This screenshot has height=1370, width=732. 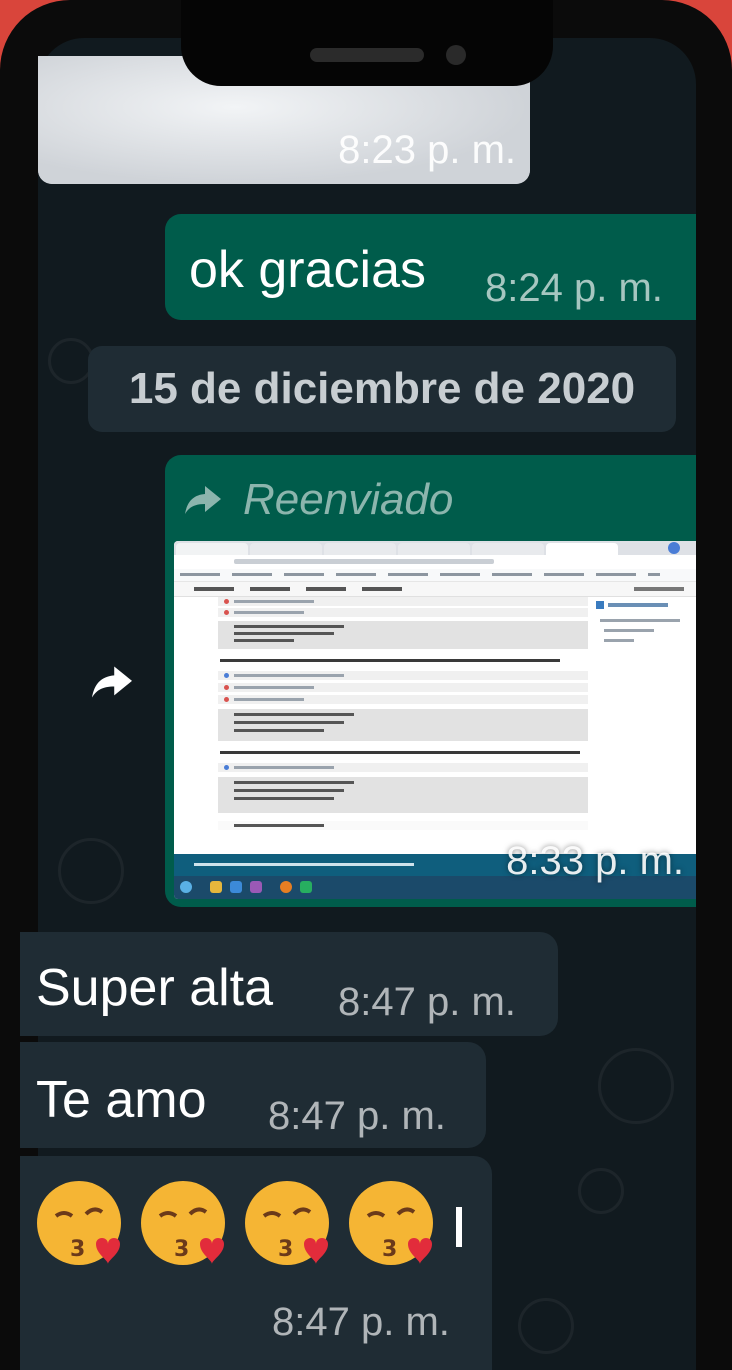 I want to click on forwarded-text: Reenviado, so click(x=348, y=499).